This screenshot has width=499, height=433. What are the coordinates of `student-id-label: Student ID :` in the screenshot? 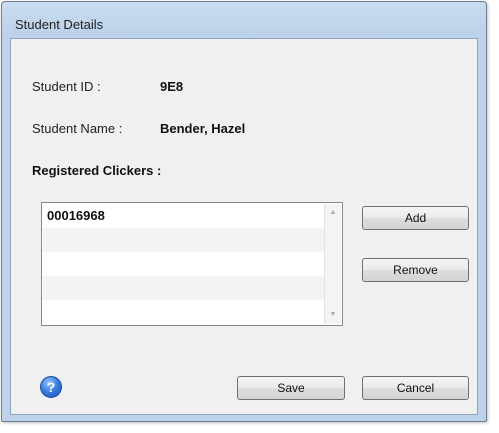 It's located at (66, 86).